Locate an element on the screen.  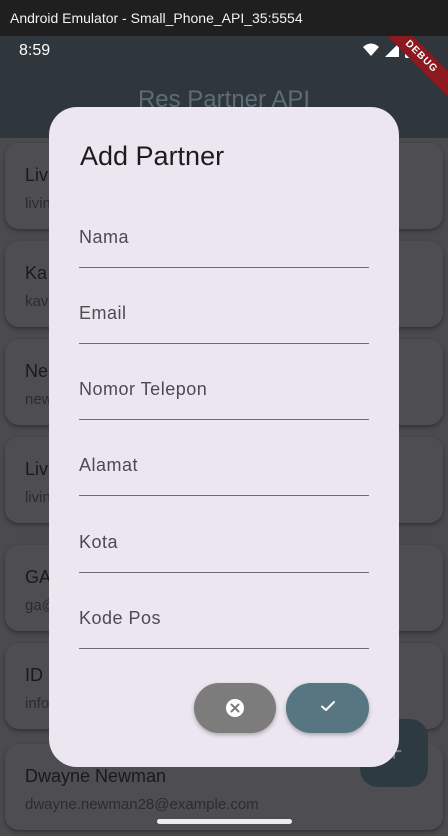
email-field is located at coordinates (224, 313).